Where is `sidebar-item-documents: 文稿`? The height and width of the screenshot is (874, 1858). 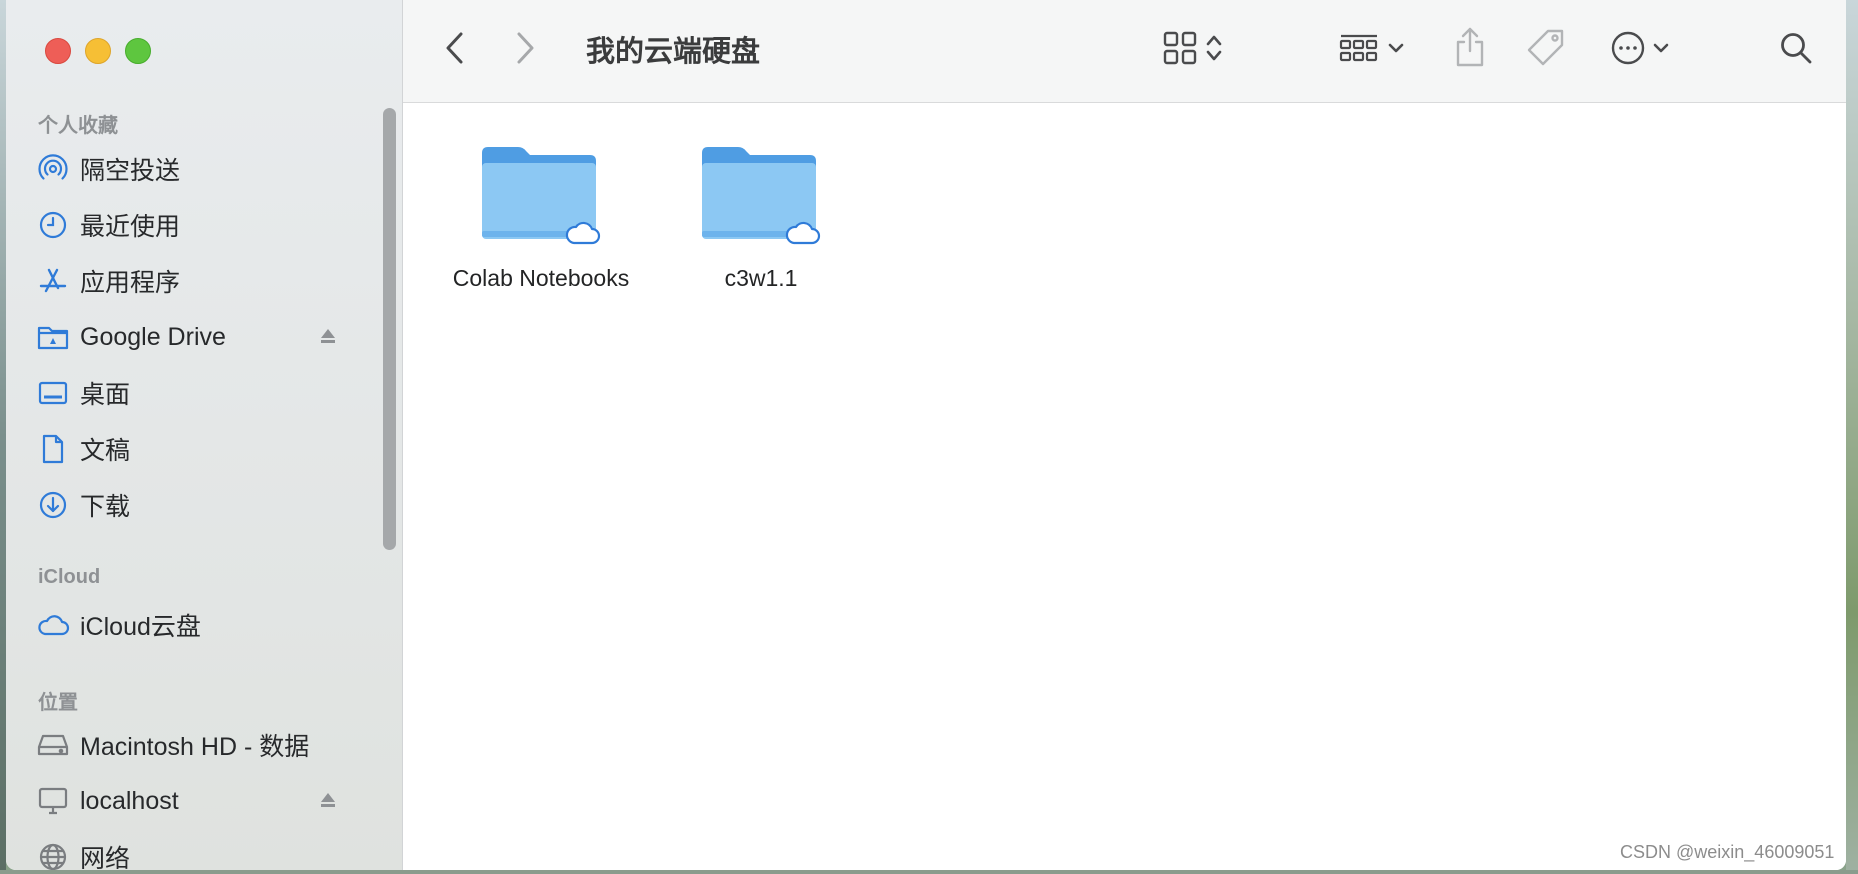
sidebar-item-documents: 文稿 is located at coordinates (198, 449).